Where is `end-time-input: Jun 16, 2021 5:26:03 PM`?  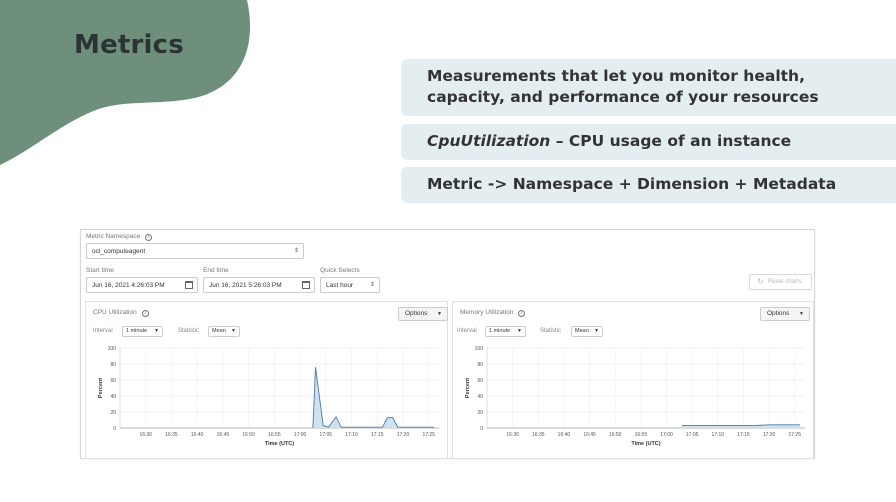
end-time-input: Jun 16, 2021 5:26:03 PM is located at coordinates (259, 285).